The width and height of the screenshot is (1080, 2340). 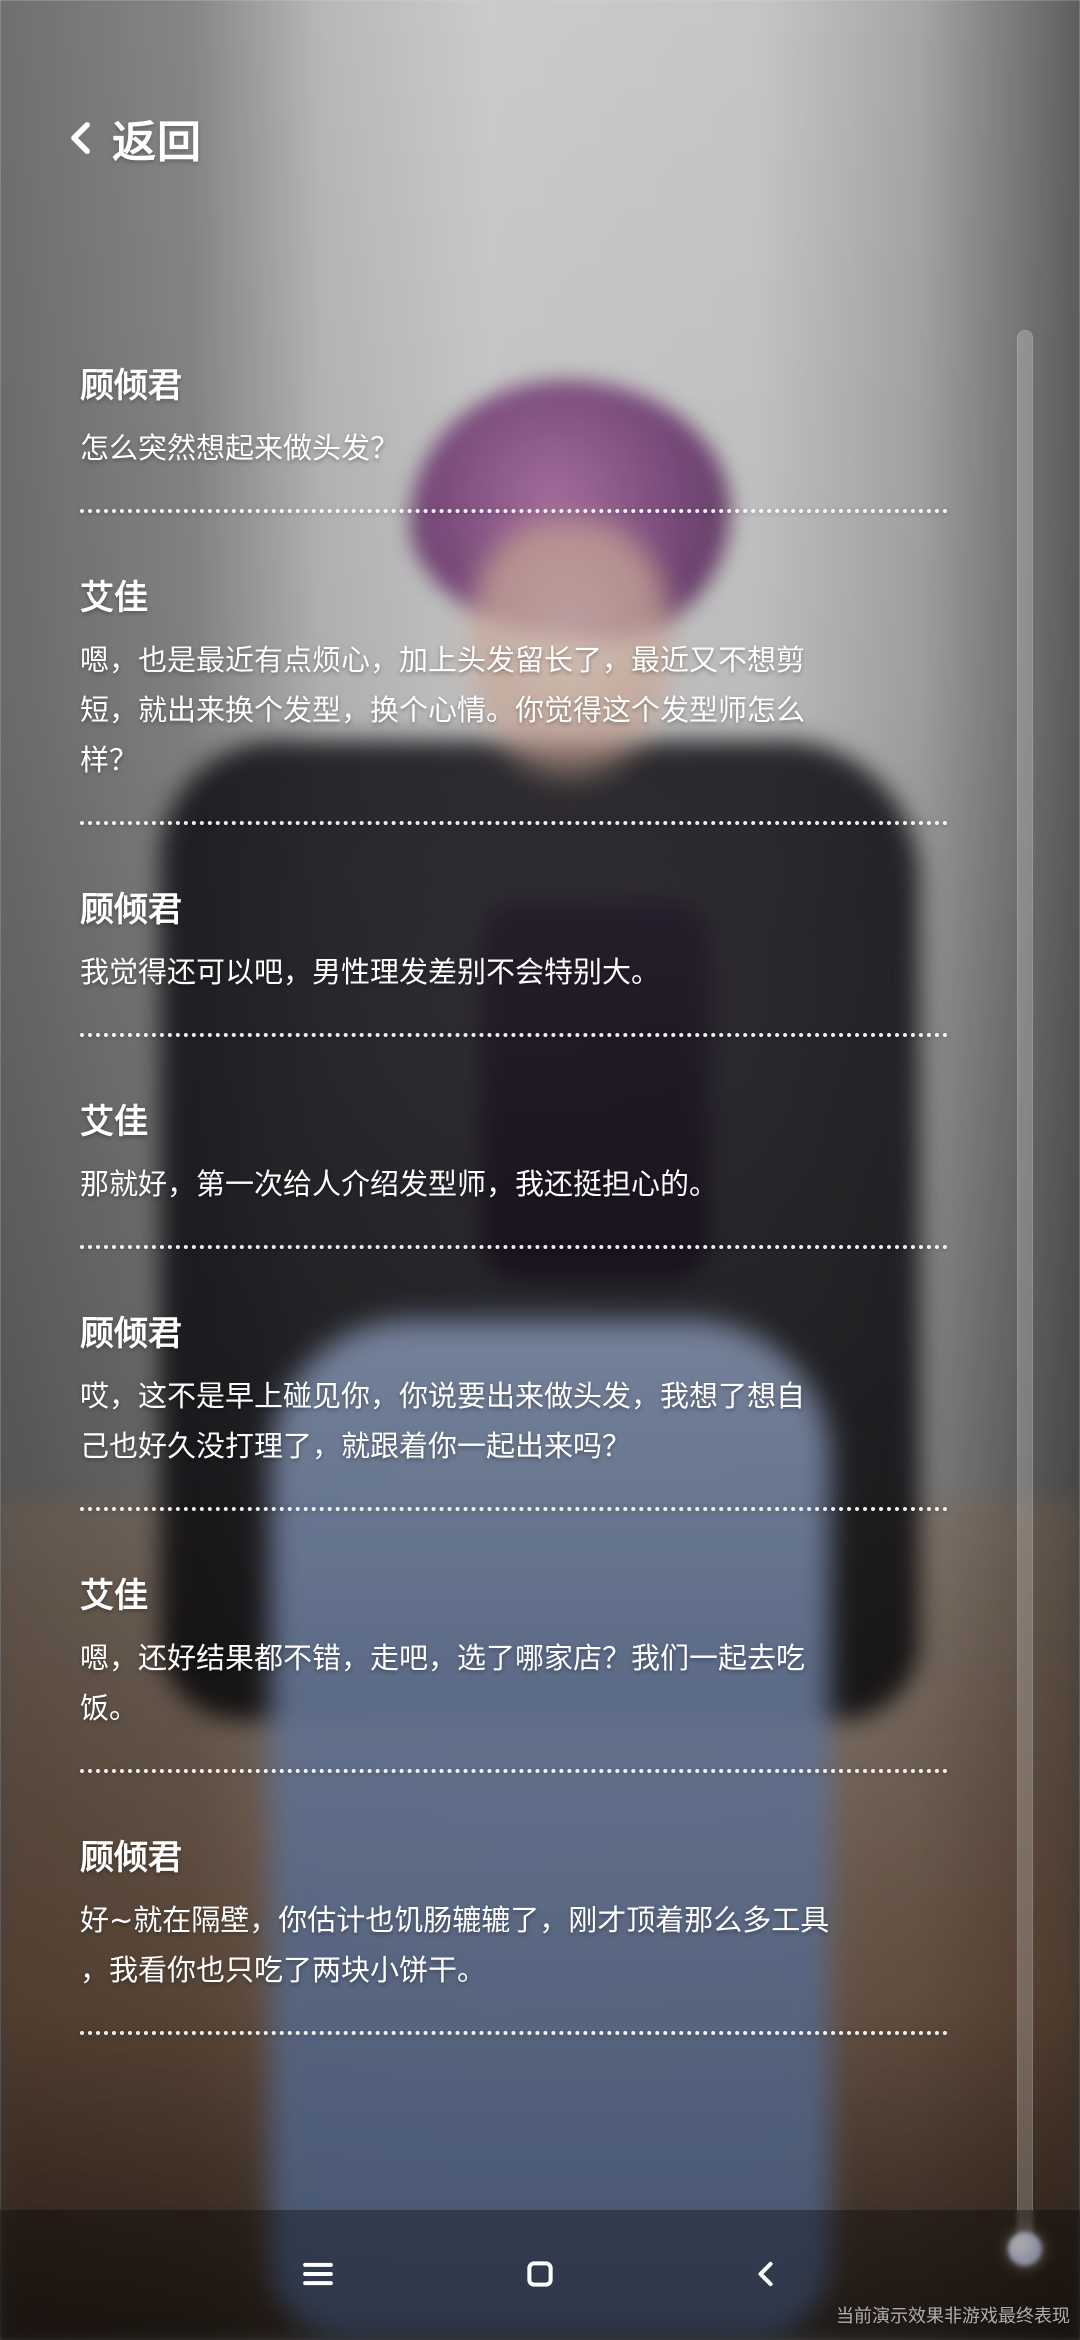 I want to click on dialog-scrollbar-track, so click(x=1025, y=1290).